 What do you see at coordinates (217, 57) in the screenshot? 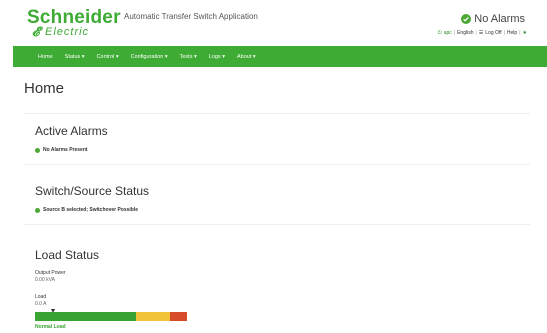
I see `nav-logs: Logs ▾` at bounding box center [217, 57].